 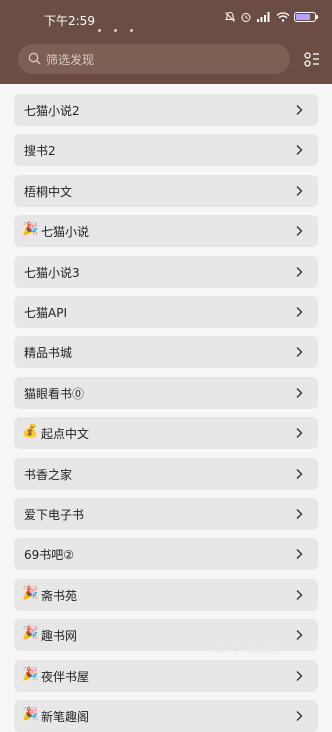 I want to click on list-item-label: 夜伴书屋, so click(x=65, y=676).